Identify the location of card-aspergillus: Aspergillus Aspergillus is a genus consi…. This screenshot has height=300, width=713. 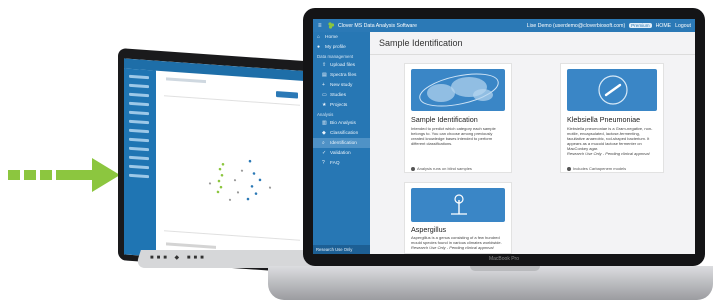
(458, 218).